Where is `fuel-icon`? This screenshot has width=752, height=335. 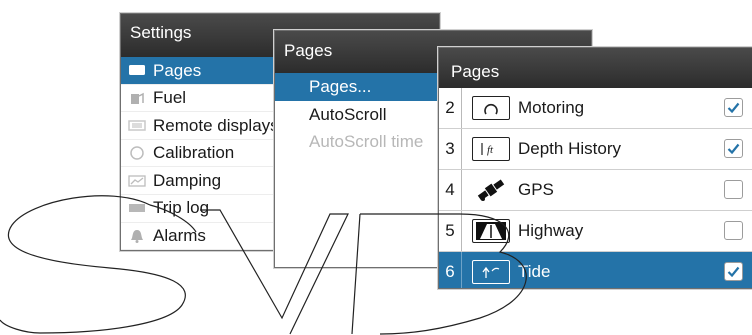 fuel-icon is located at coordinates (137, 98).